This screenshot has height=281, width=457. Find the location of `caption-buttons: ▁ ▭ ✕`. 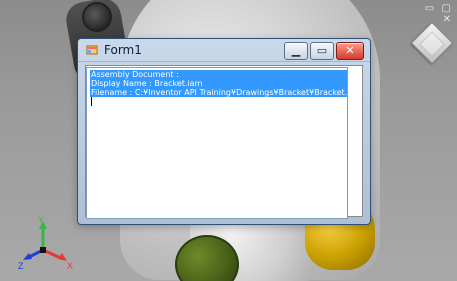

caption-buttons: ▁ ▭ ✕ is located at coordinates (324, 51).